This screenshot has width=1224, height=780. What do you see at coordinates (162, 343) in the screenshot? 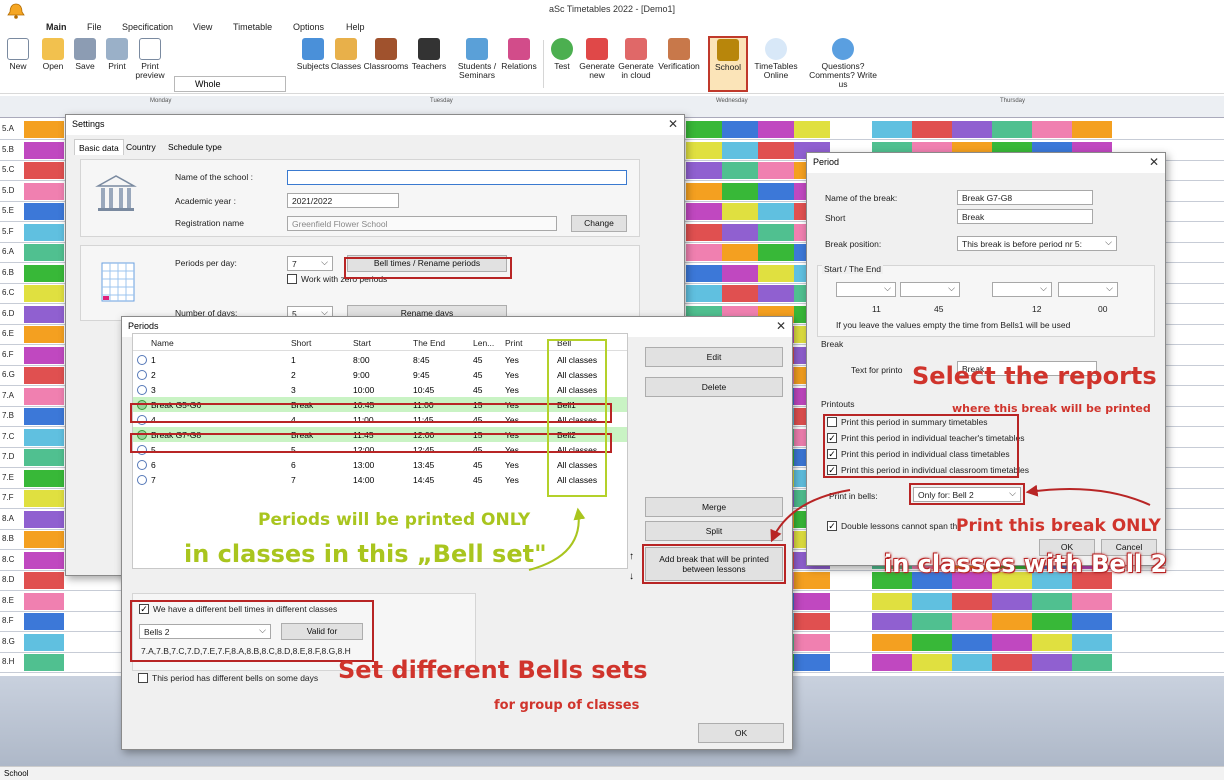
I see `column-name: Name` at bounding box center [162, 343].